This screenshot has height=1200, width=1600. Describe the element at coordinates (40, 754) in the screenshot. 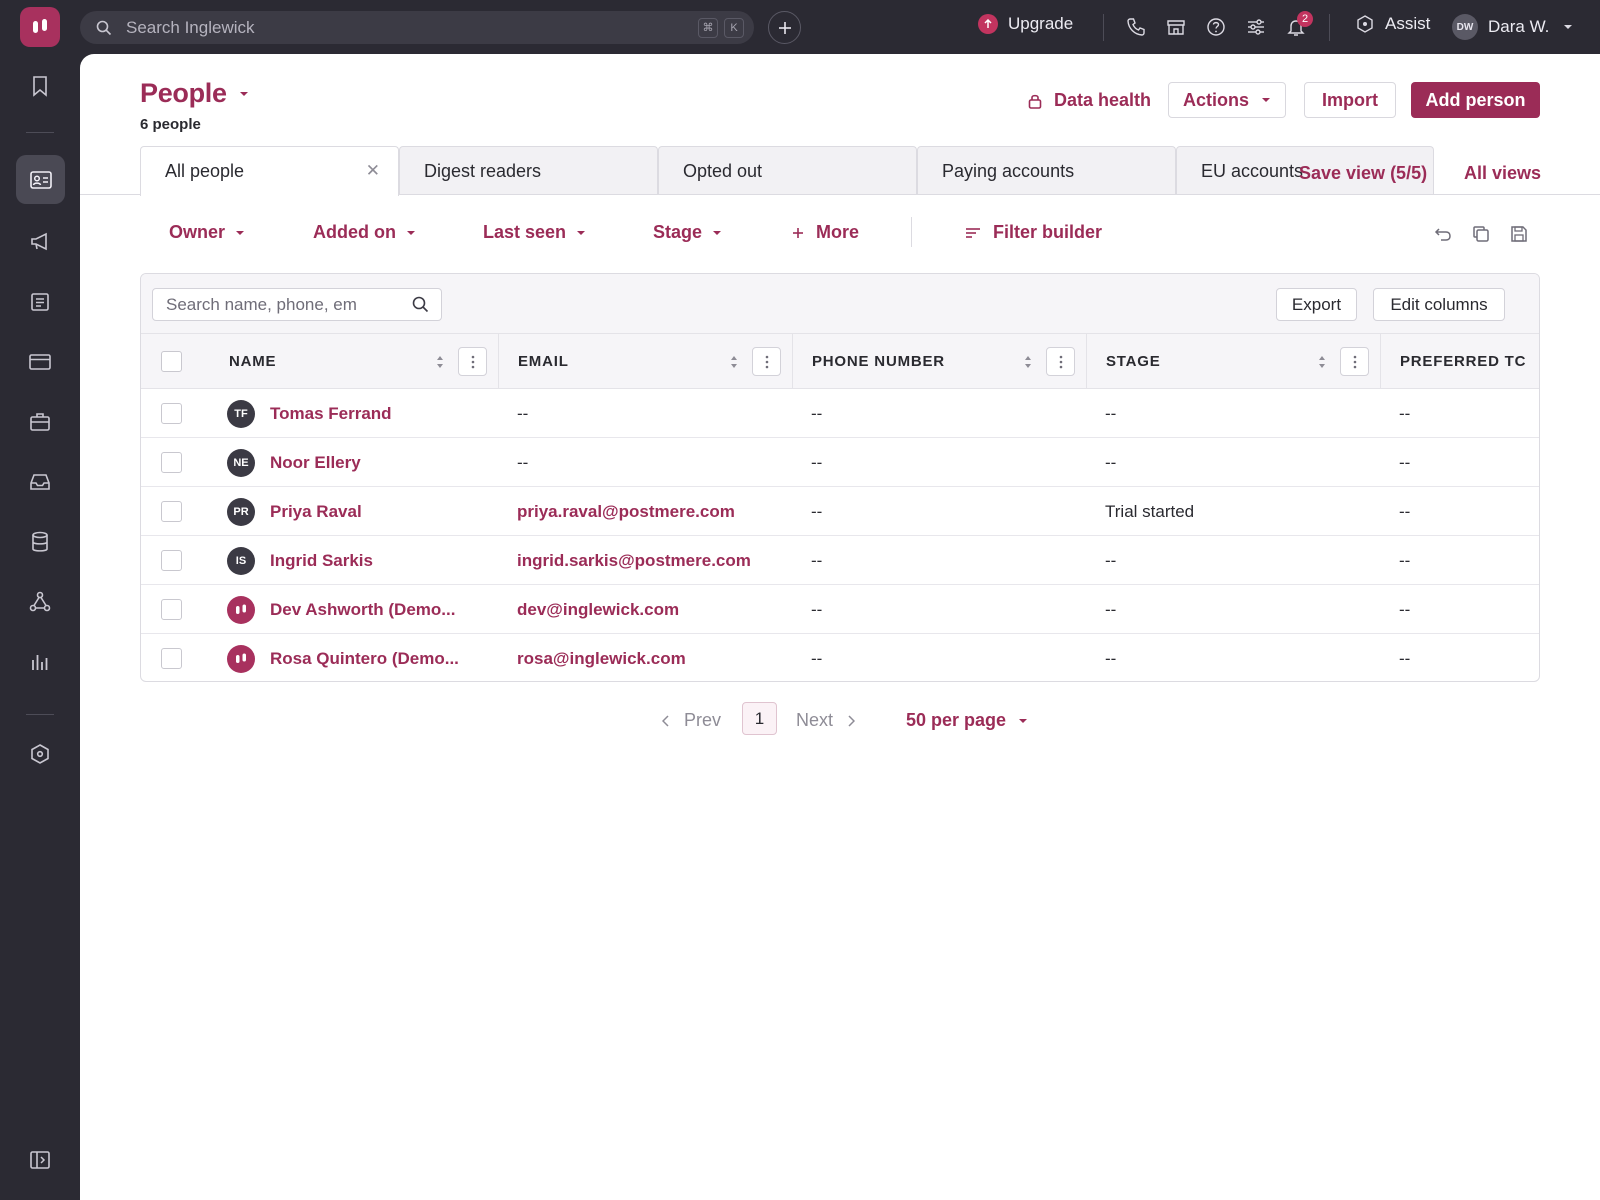

I see `settings-hexagon-icon` at that location.